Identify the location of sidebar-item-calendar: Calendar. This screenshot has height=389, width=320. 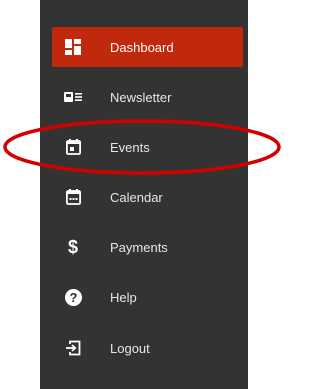
(147, 197).